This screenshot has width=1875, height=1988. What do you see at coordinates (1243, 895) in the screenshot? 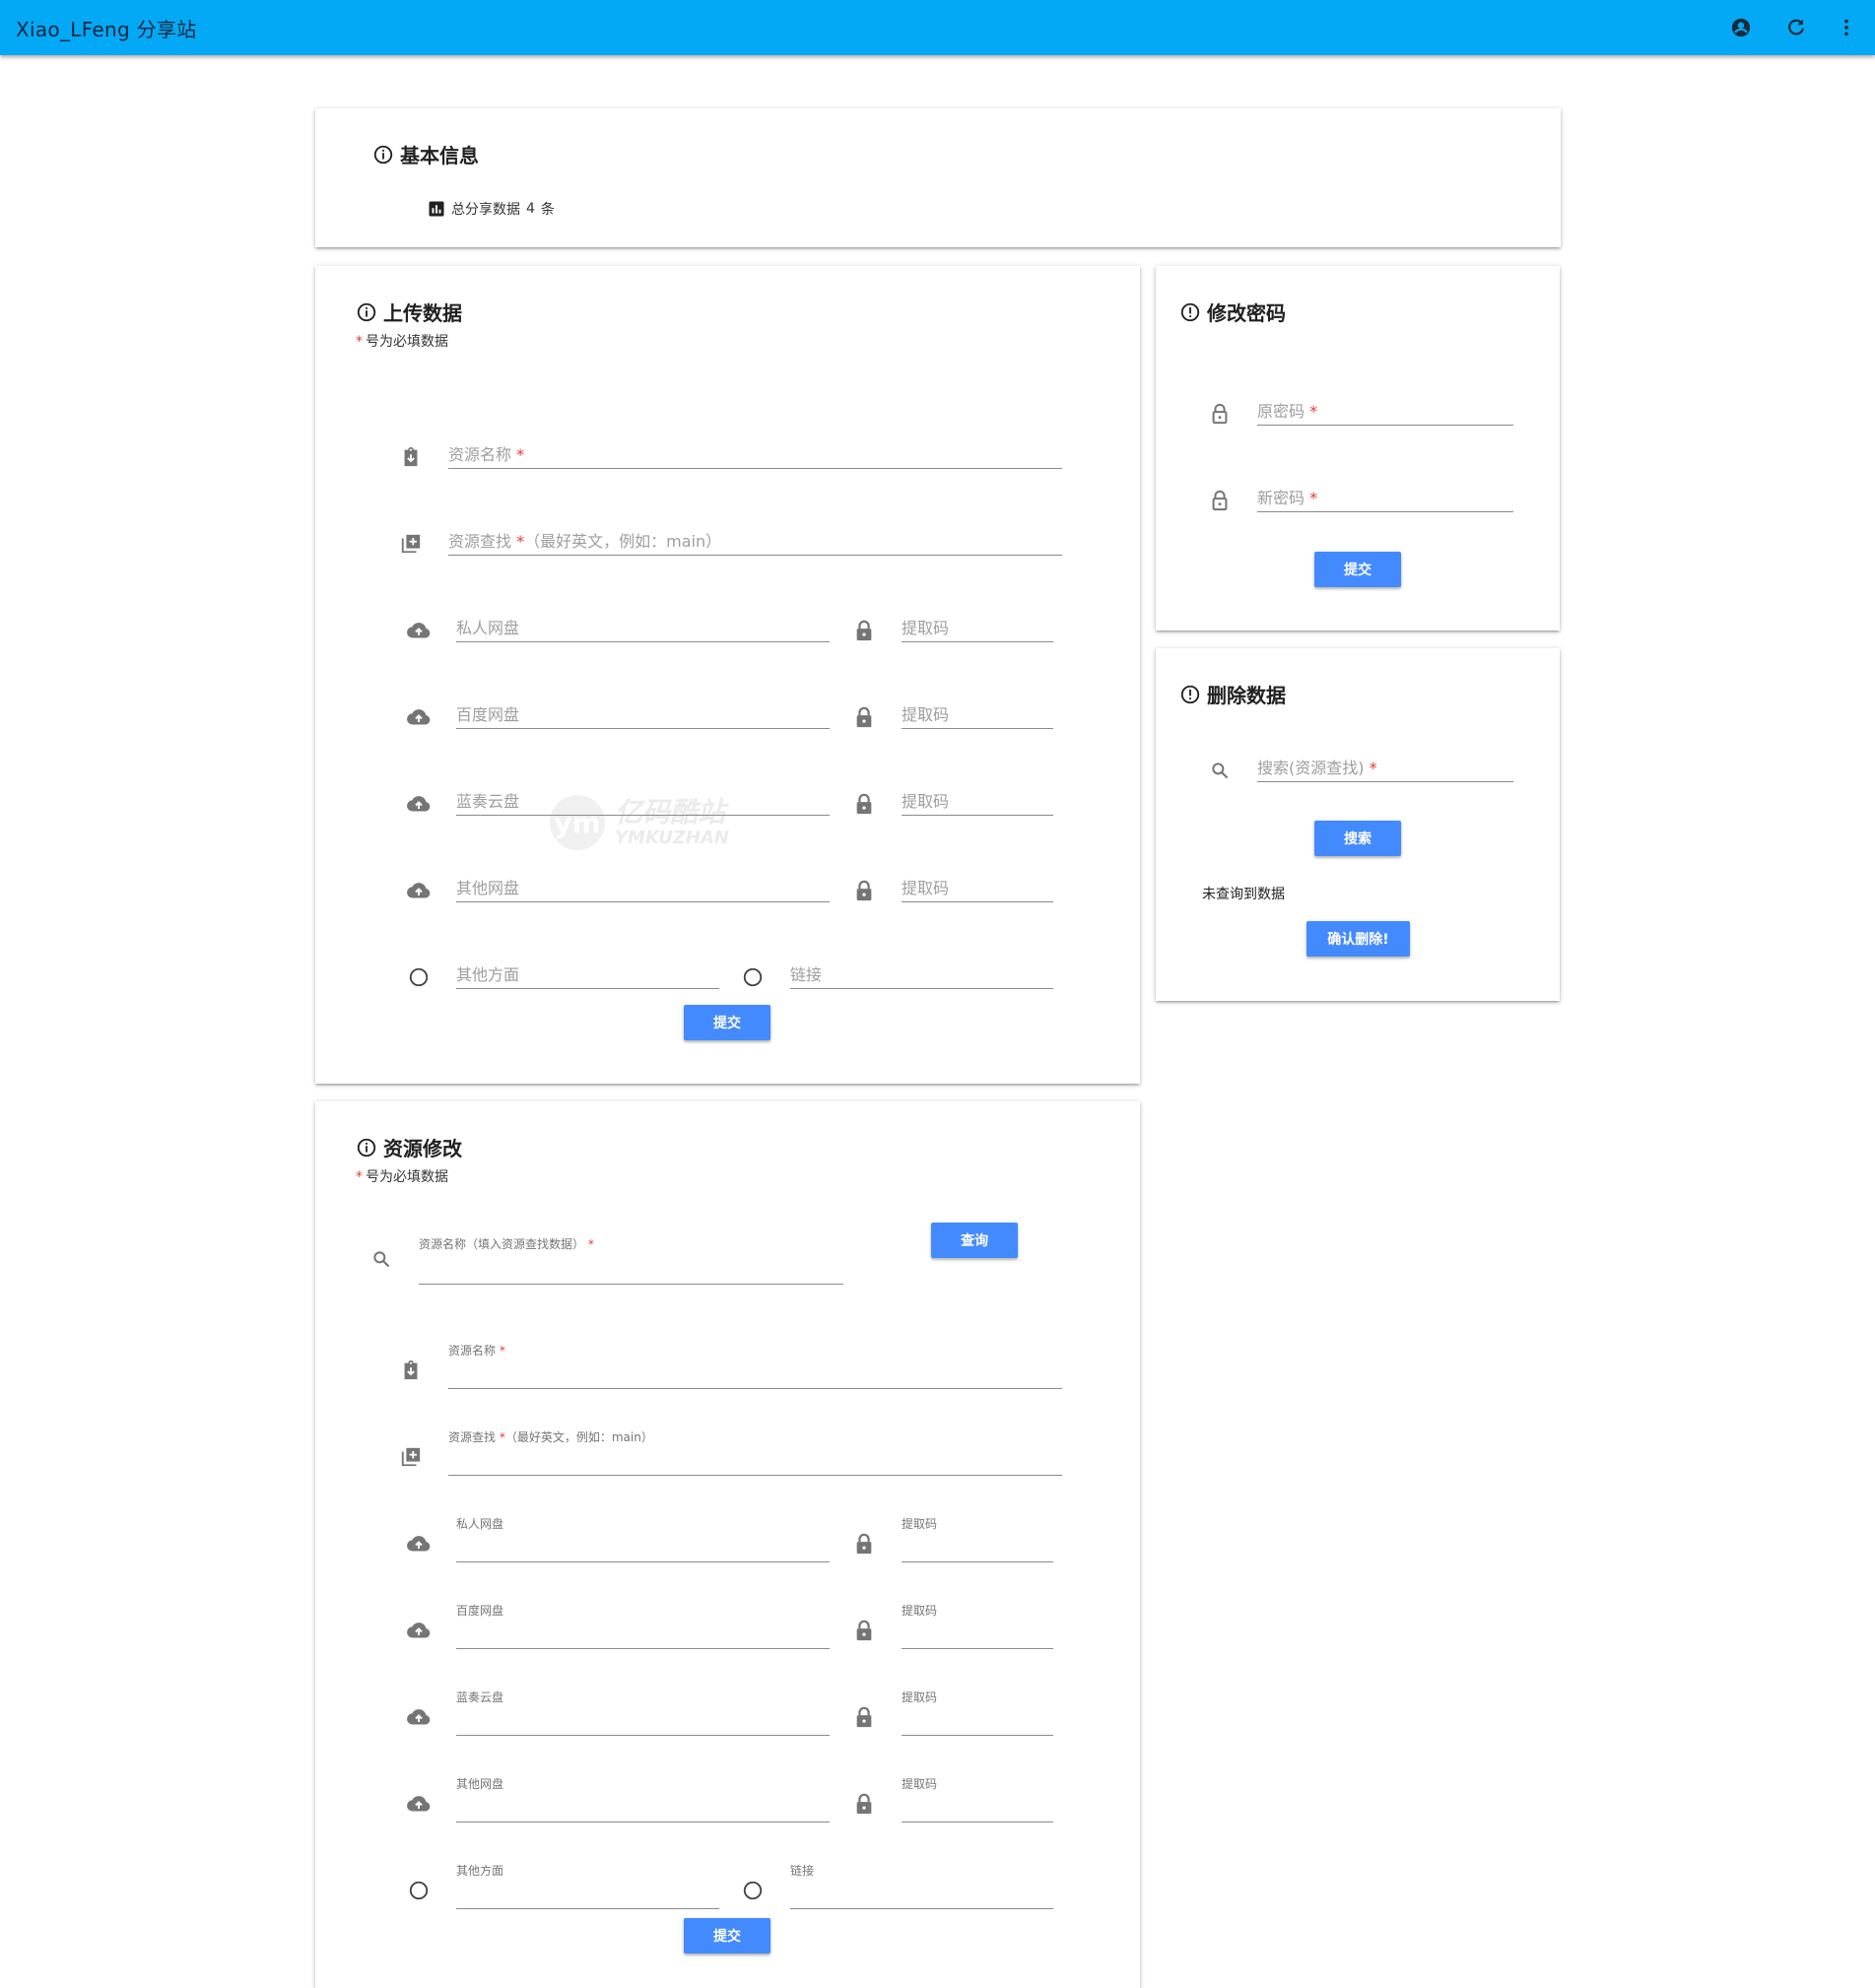
I see `delete-status-text: 未查询到数据` at bounding box center [1243, 895].